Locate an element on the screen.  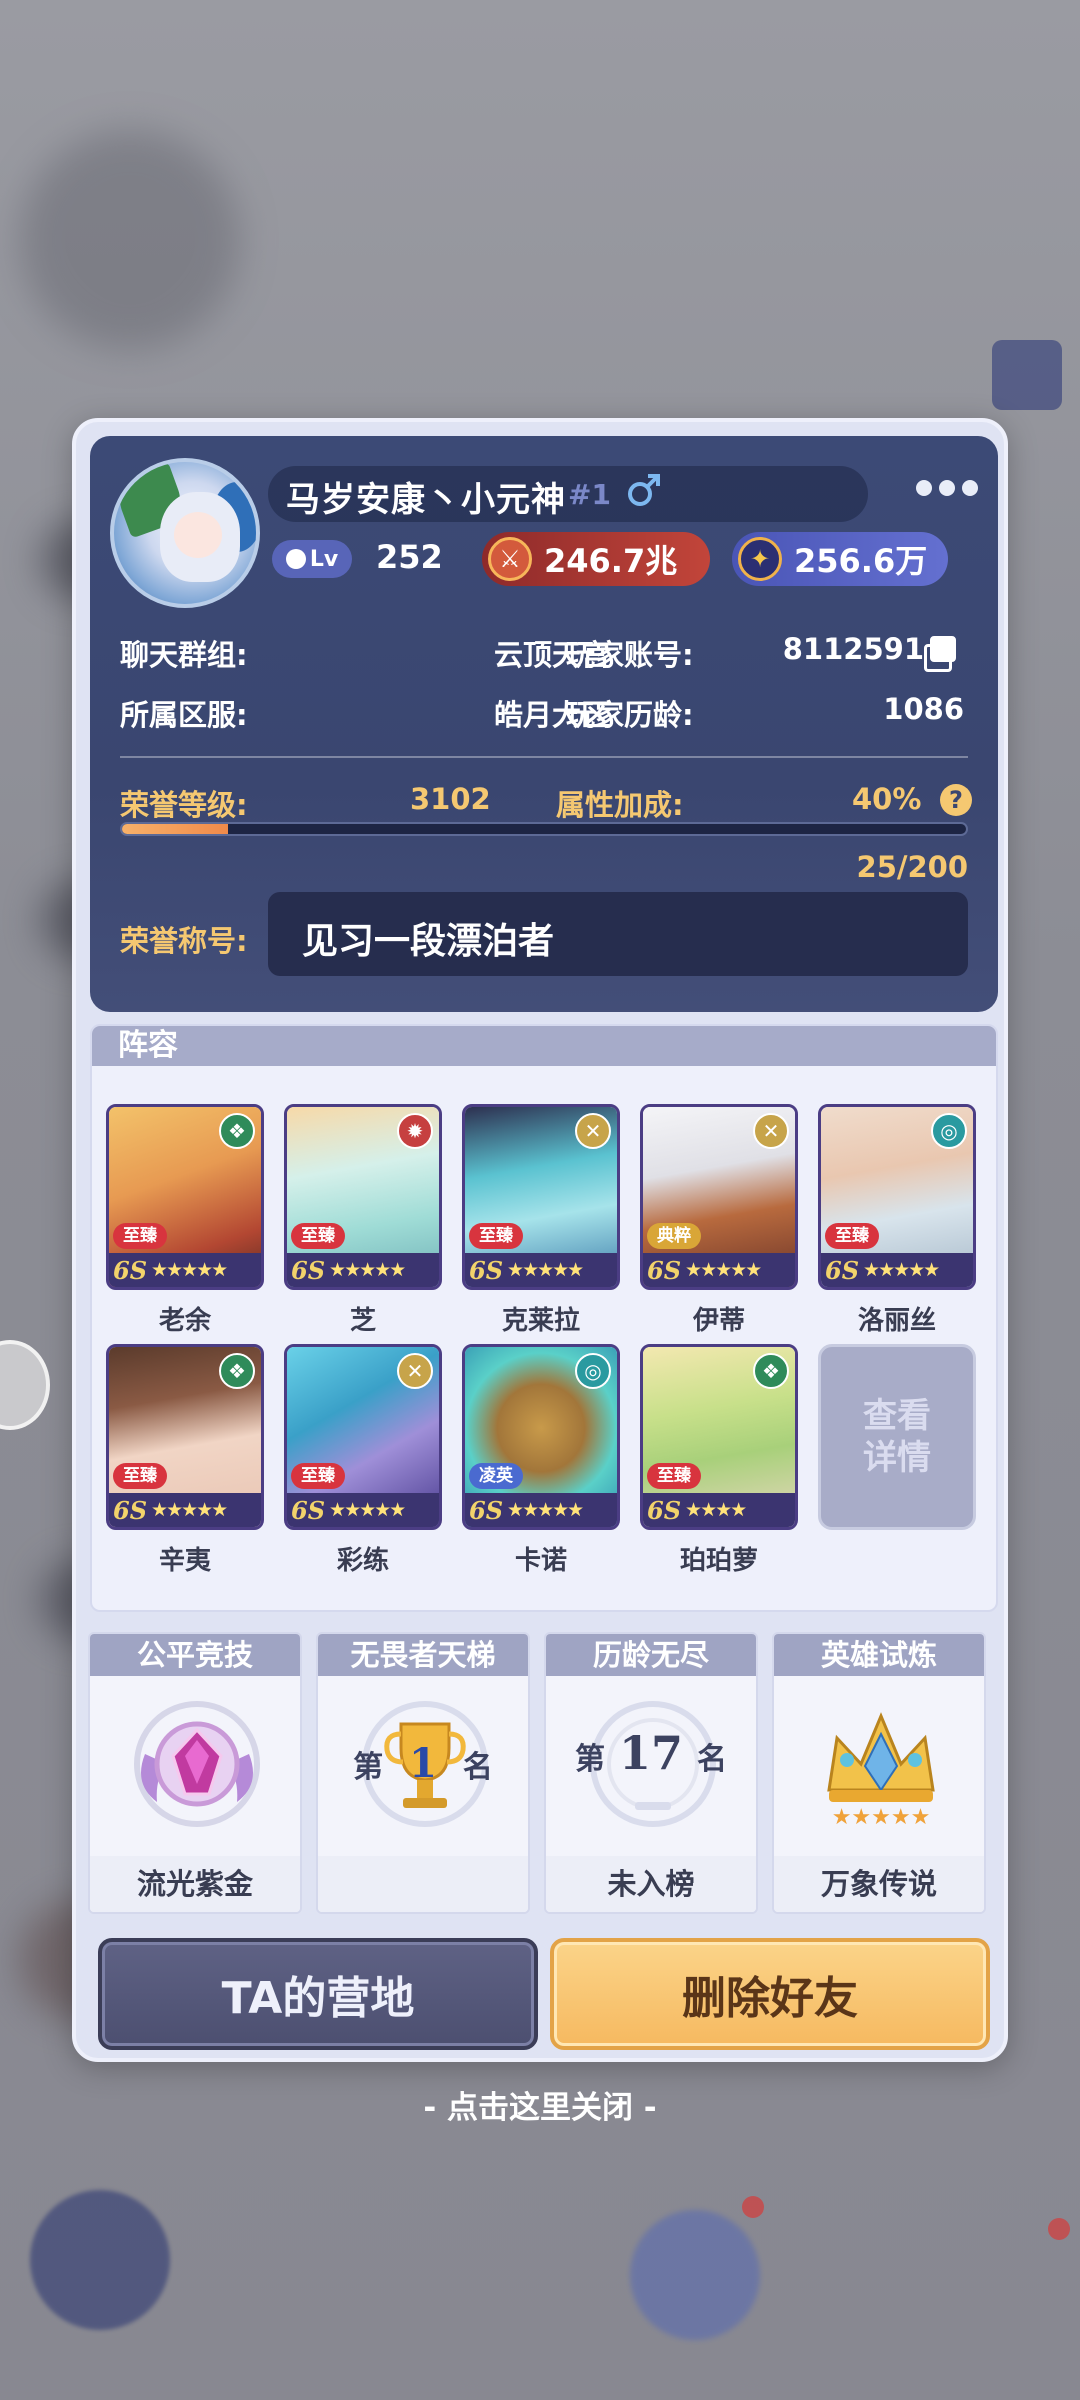
age-value: 1086 is located at coordinates (923, 709).